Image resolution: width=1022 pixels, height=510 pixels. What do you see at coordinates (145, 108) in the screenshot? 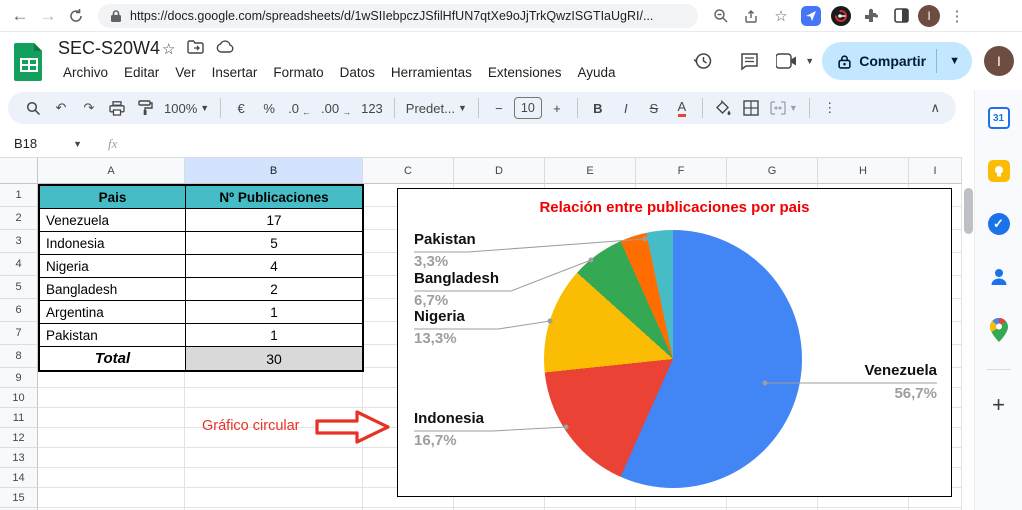
I see `paint-format-icon` at bounding box center [145, 108].